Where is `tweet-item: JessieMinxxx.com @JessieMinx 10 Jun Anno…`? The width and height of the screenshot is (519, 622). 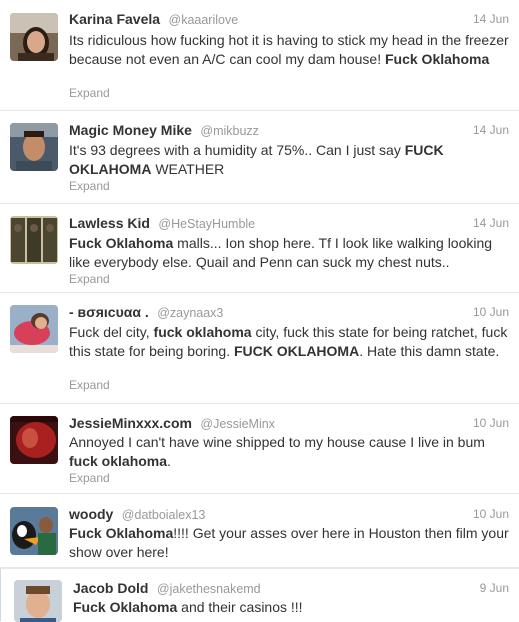 tweet-item: JessieMinxxx.com @JessieMinx 10 Jun Anno… is located at coordinates (259, 449).